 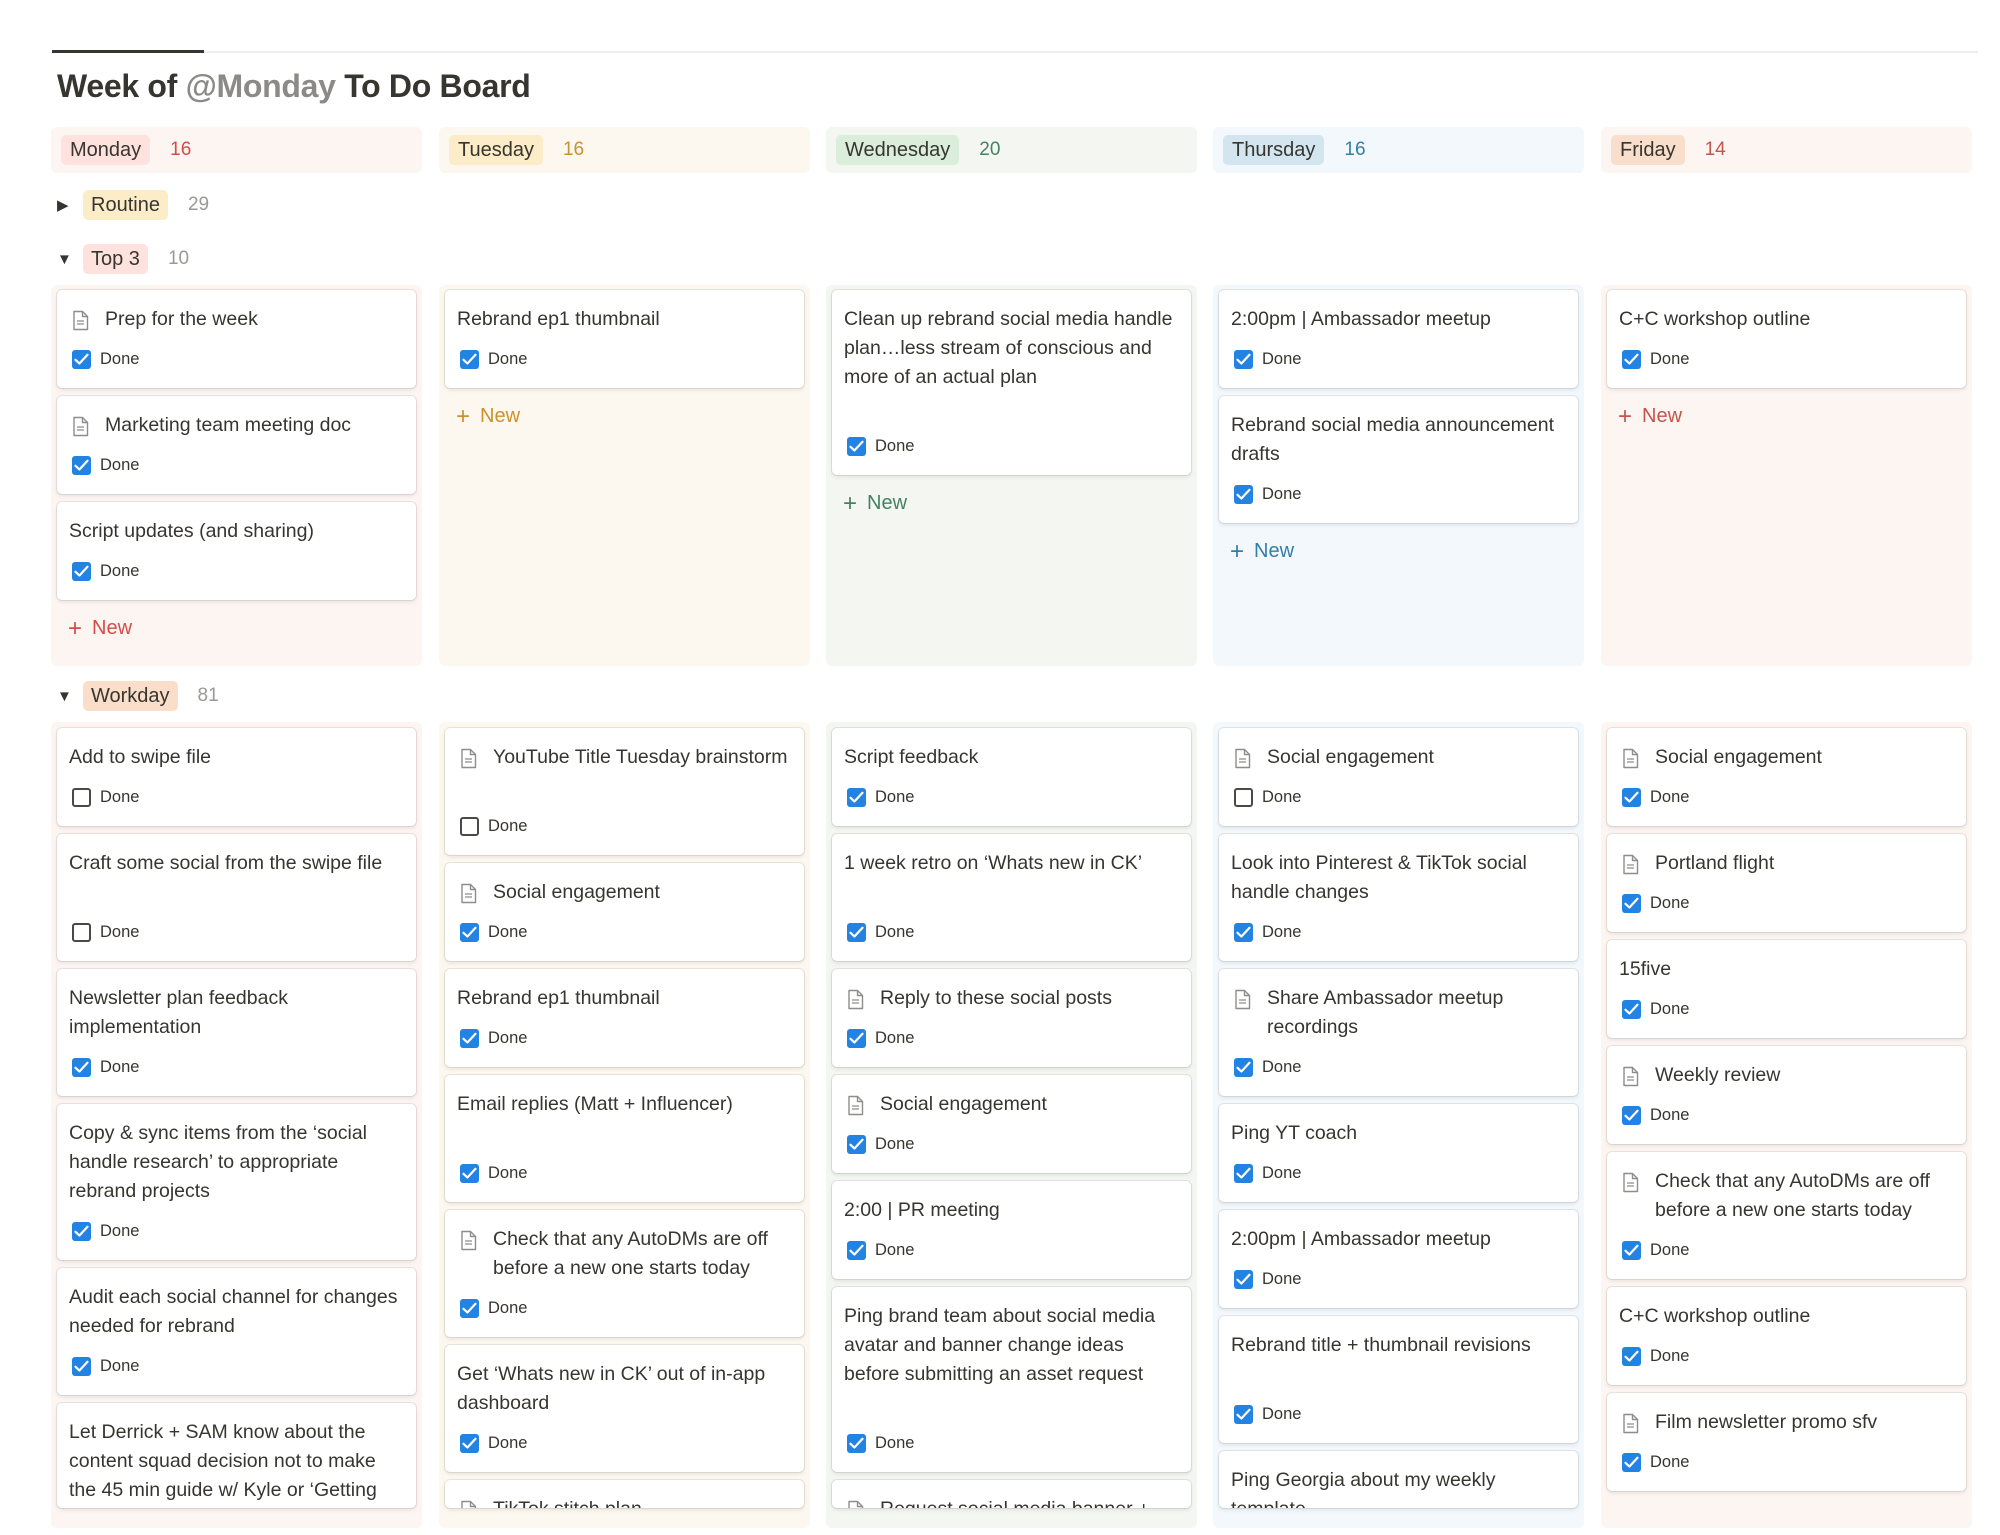 I want to click on group-routine: ▶ Routine 29, so click(x=133, y=205).